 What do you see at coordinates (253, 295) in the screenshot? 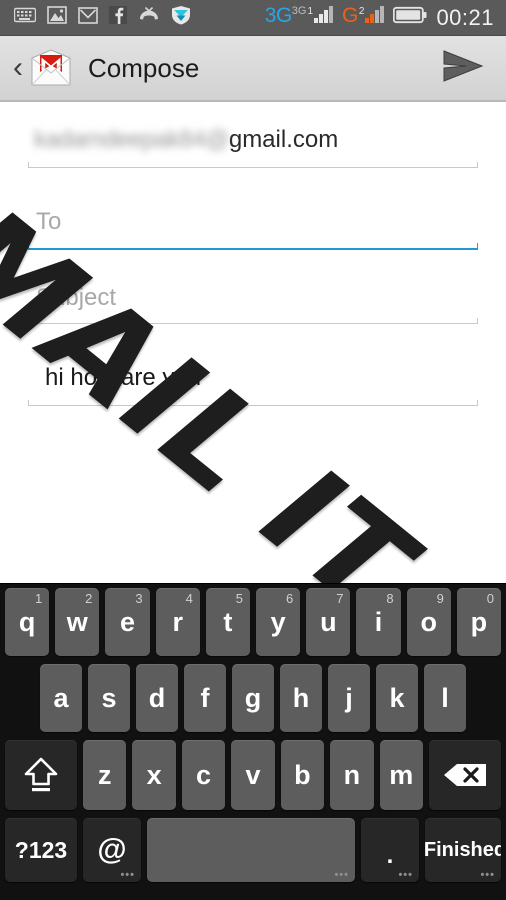
I see `subject-field: Subject` at bounding box center [253, 295].